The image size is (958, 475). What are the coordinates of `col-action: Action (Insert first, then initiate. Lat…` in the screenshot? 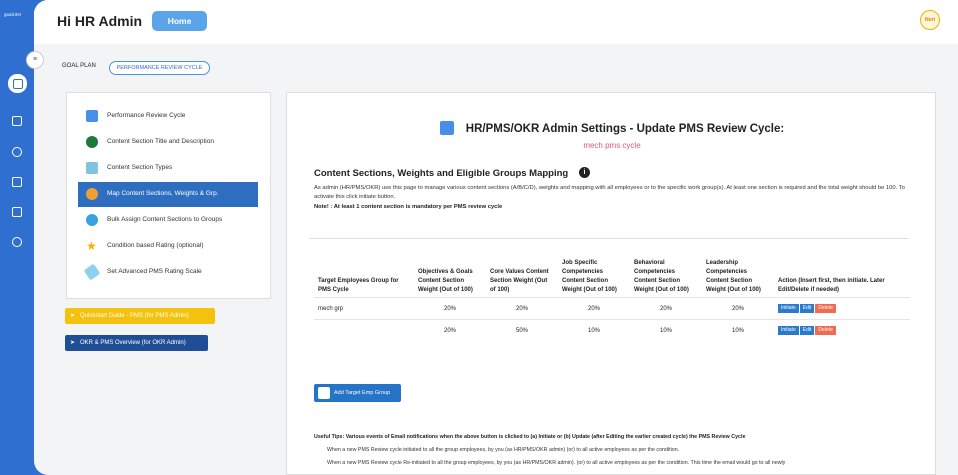 It's located at (831, 285).